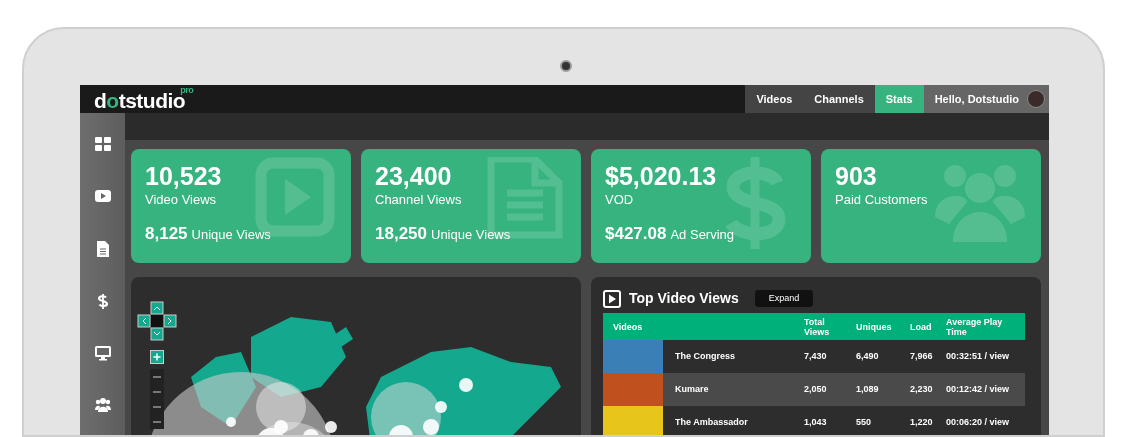 The height and width of the screenshot is (437, 1125). What do you see at coordinates (620, 200) in the screenshot?
I see `stat-label: VOD` at bounding box center [620, 200].